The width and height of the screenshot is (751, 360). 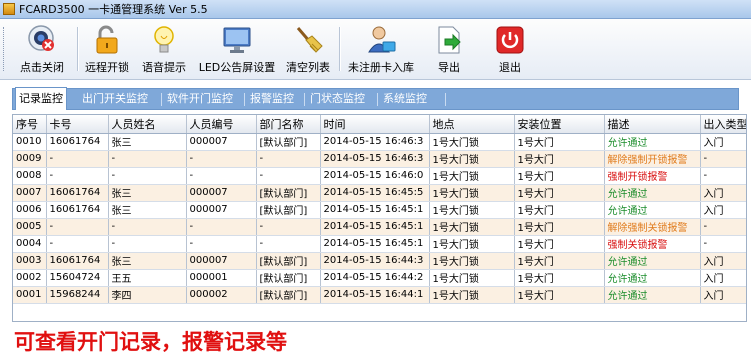 What do you see at coordinates (288, 142) in the screenshot?
I see `cell-department: [默认部门]` at bounding box center [288, 142].